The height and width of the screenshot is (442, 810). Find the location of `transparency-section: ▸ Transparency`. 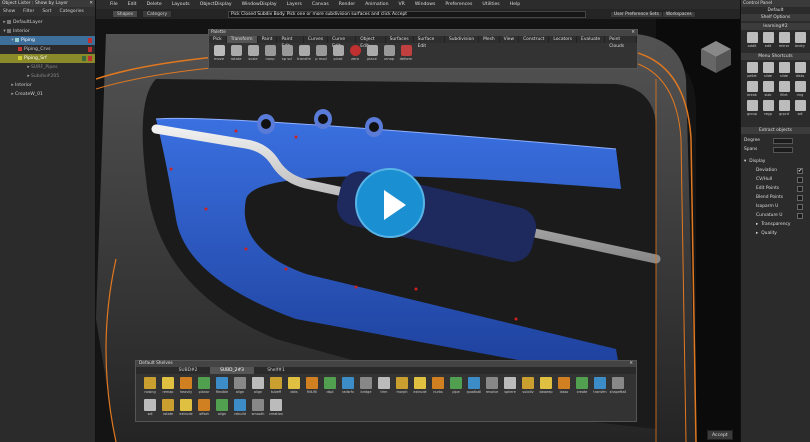

transparency-section: ▸ Transparency is located at coordinates (775, 224).